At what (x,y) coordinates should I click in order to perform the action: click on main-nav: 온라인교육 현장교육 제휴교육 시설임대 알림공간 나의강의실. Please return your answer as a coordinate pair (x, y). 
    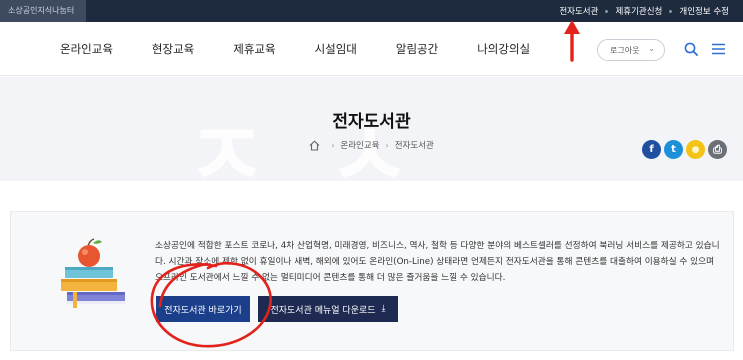
    Looking at the image, I should click on (314, 49).